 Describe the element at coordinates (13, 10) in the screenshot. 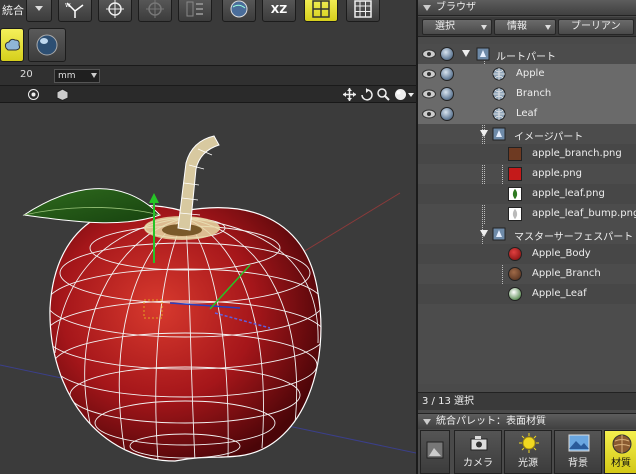

I see `mode-label: 統合` at that location.